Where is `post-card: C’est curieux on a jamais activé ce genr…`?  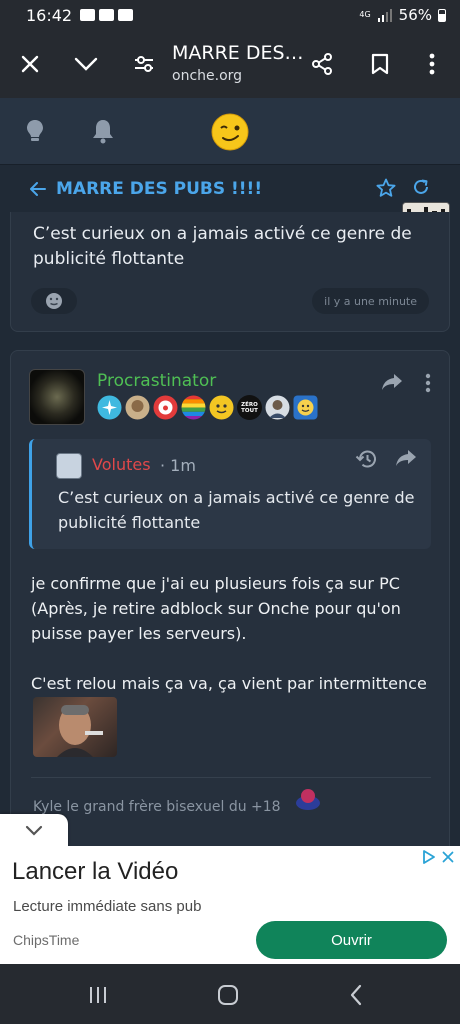 post-card: C’est curieux on a jamais activé ce genr… is located at coordinates (230, 272).